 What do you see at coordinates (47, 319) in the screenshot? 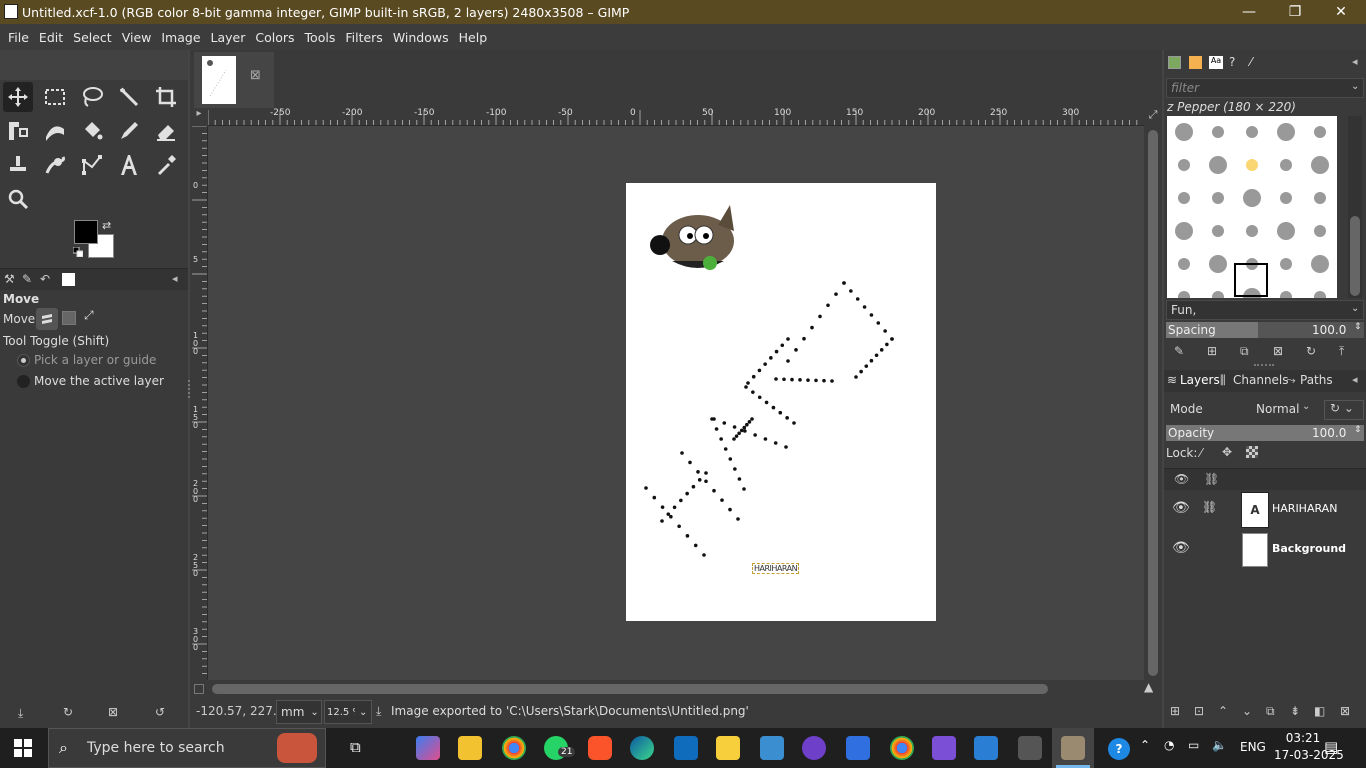
I see `move-layer-mode-icon` at bounding box center [47, 319].